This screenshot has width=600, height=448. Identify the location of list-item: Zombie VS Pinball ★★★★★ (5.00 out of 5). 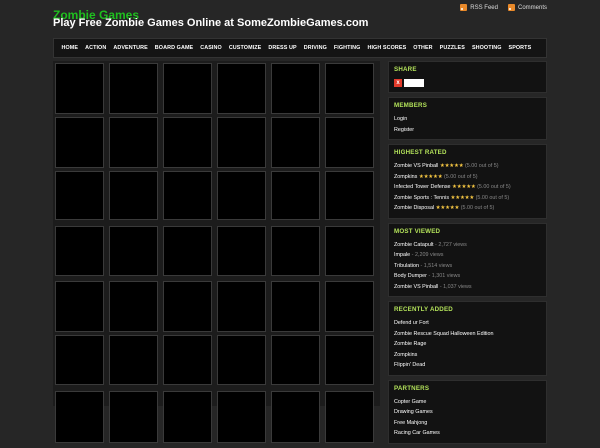
(467, 166).